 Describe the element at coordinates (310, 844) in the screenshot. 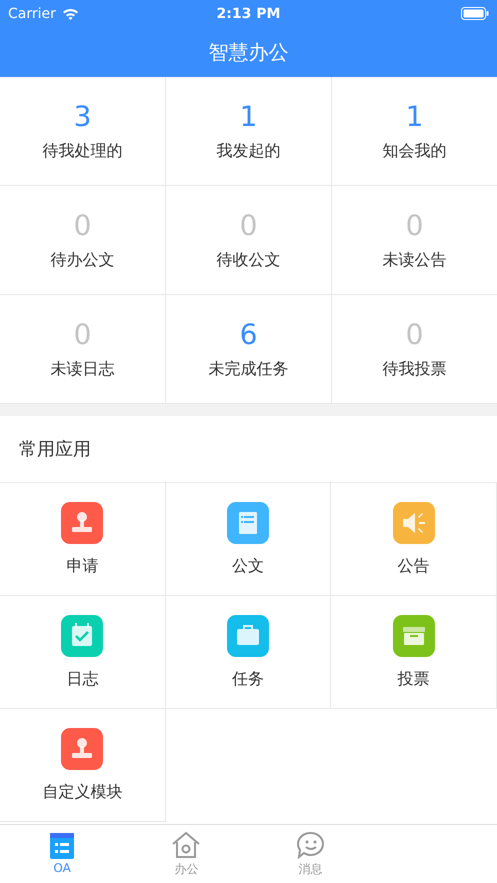

I see `chat-icon` at that location.